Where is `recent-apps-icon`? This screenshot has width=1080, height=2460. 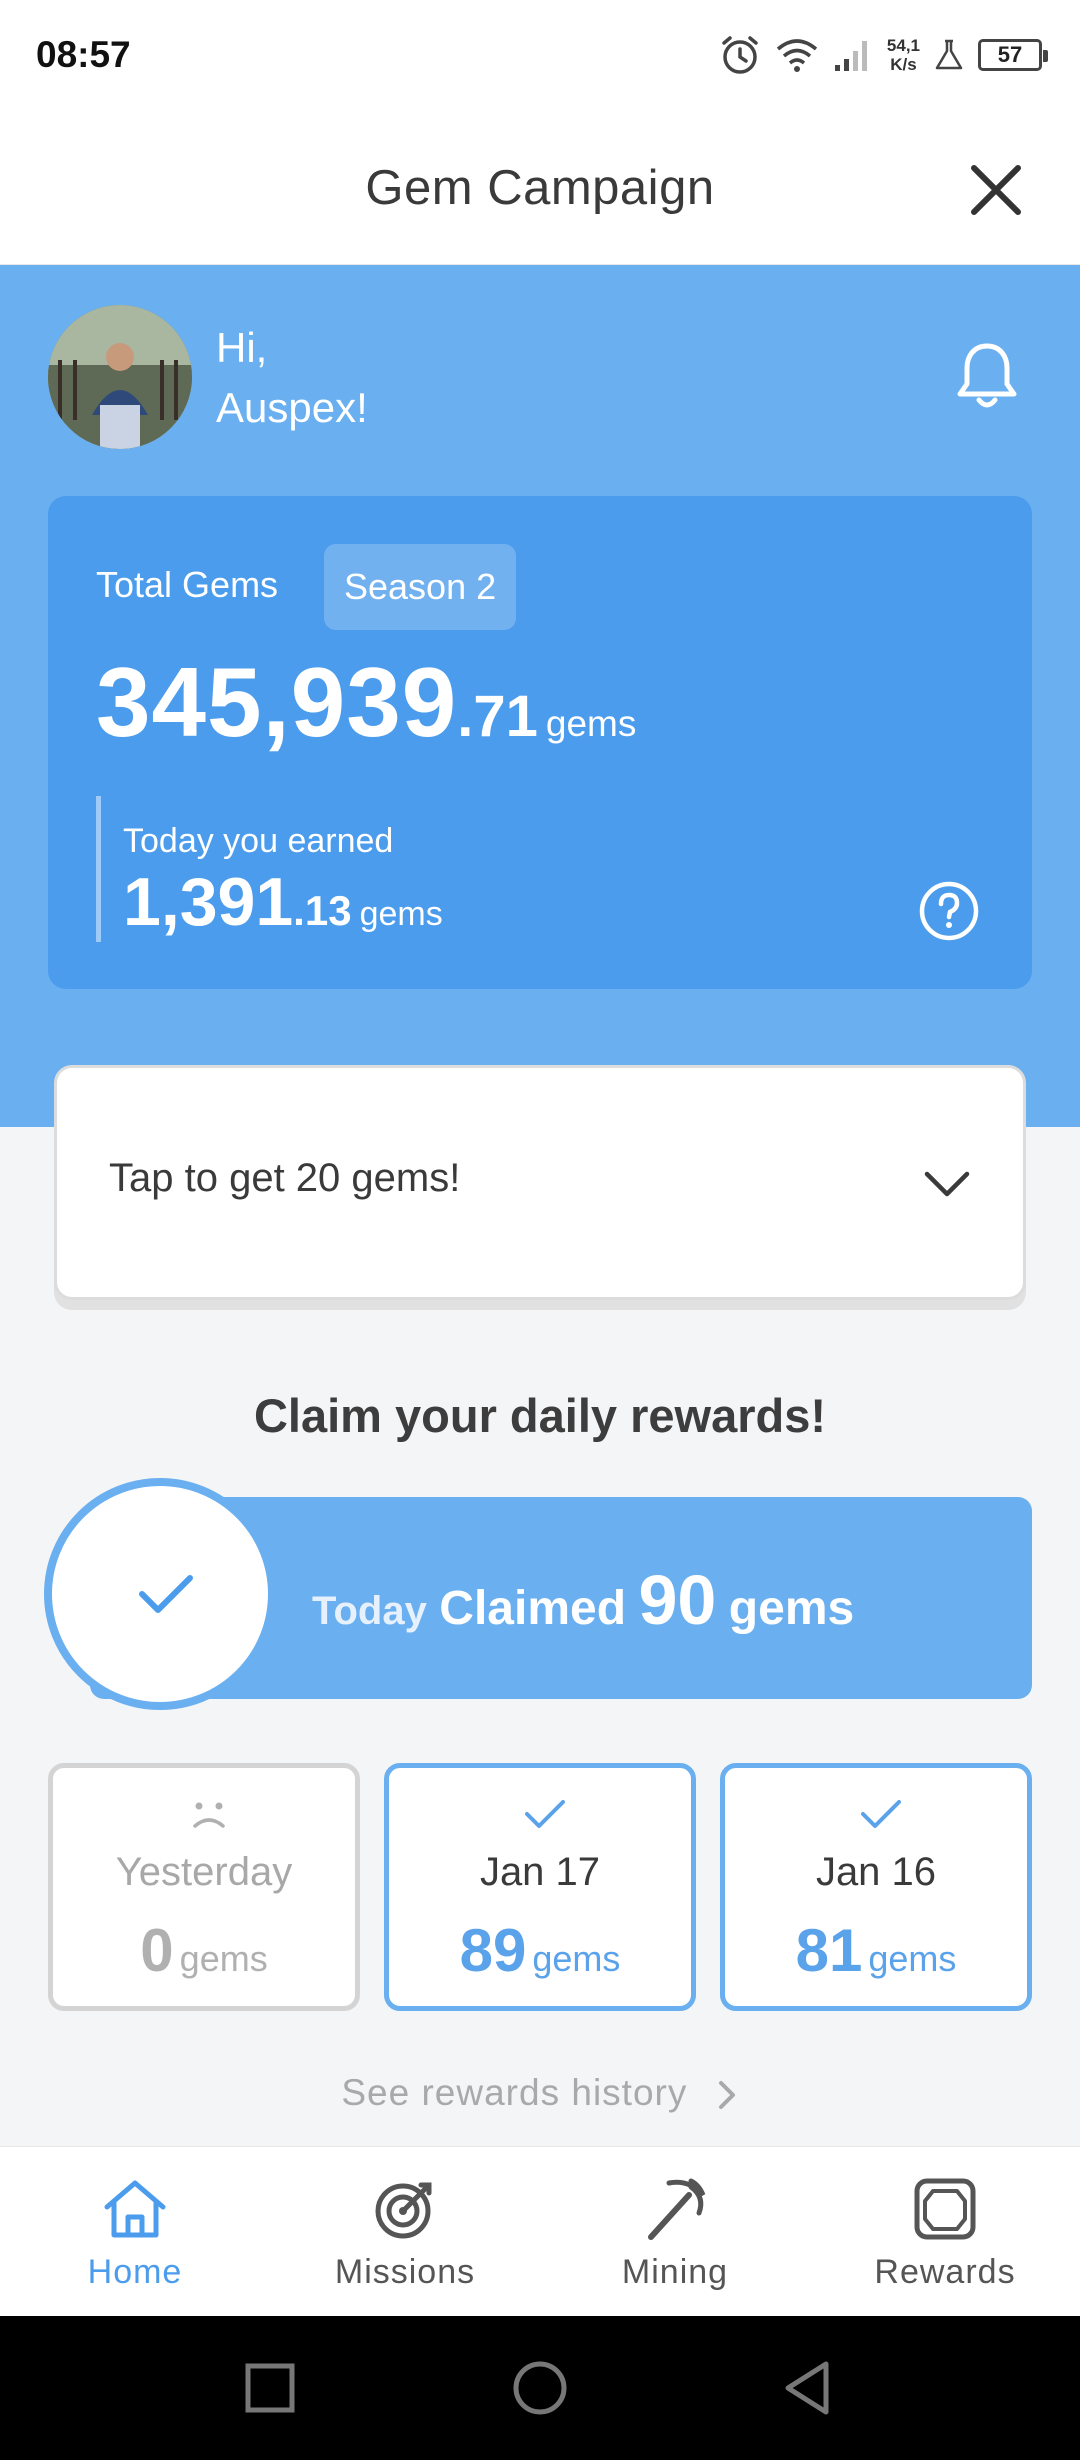
recent-apps-icon is located at coordinates (270, 2388).